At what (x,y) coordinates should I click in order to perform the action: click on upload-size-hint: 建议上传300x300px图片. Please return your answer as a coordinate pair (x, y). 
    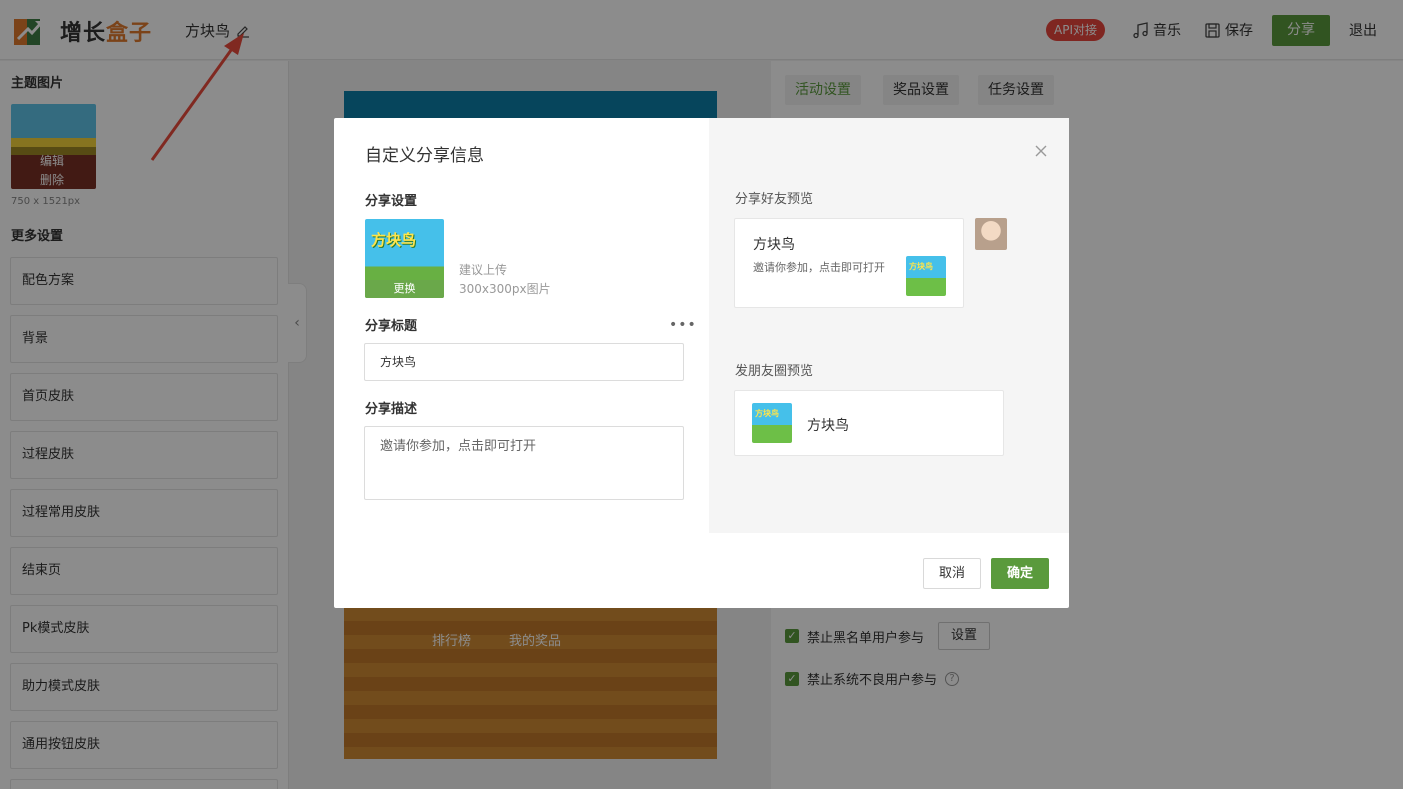
    Looking at the image, I should click on (505, 279).